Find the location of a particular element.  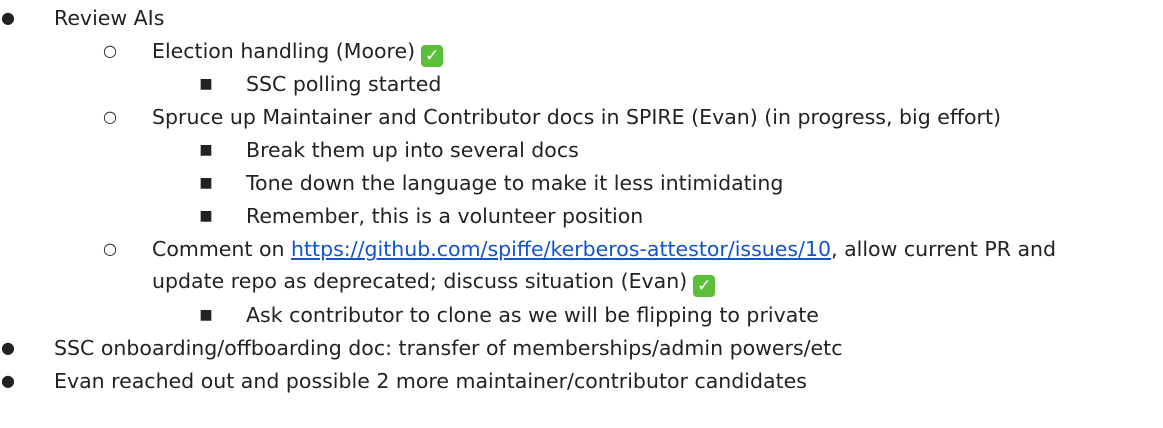

list-item: ■ Break them up into several docs is located at coordinates (581, 150).